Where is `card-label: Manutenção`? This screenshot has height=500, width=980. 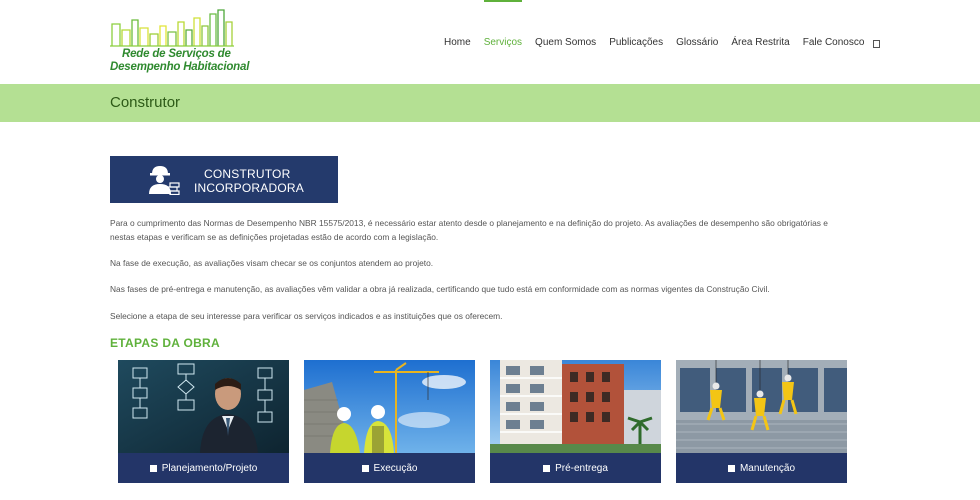 card-label: Manutenção is located at coordinates (767, 468).